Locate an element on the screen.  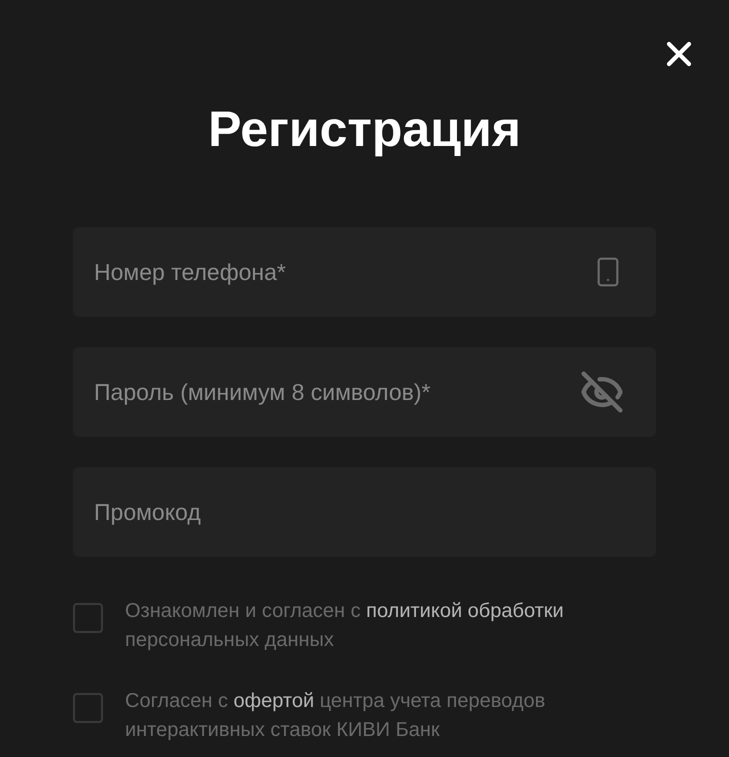
agreement-link: офертой is located at coordinates (274, 701).